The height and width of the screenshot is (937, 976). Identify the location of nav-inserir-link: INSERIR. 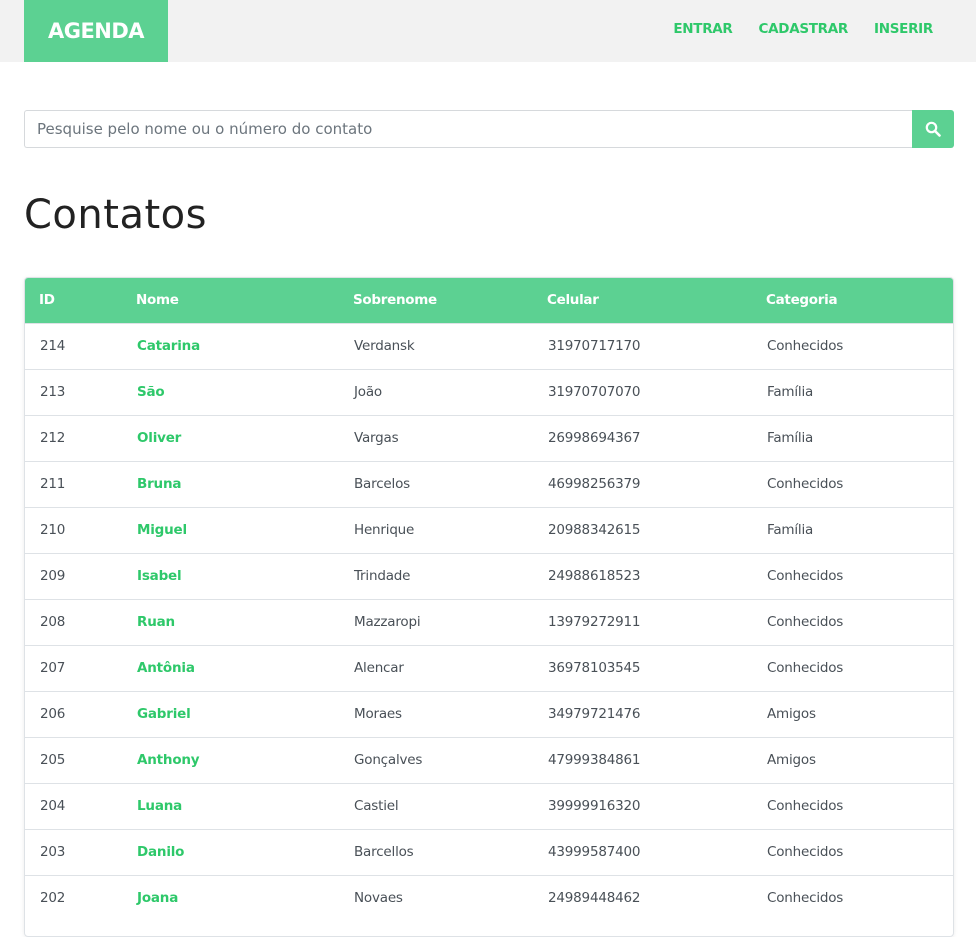
(903, 29).